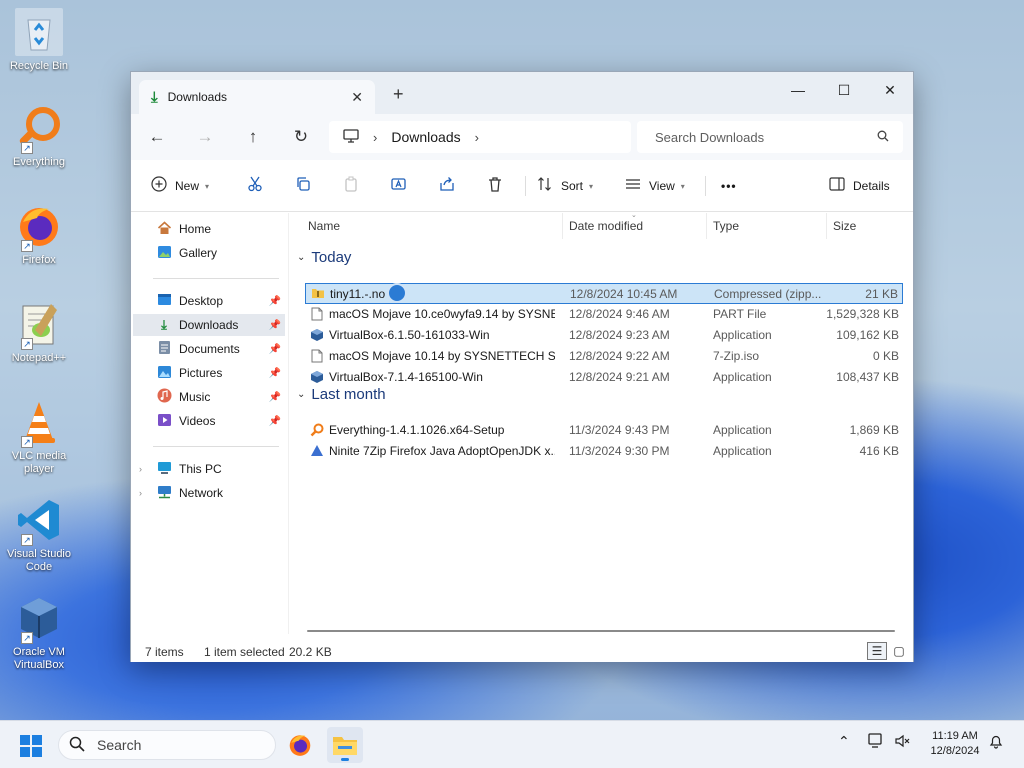 The image size is (1024, 768). Describe the element at coordinates (606, 226) in the screenshot. I see `column-header-date-modified: Date modified` at that location.